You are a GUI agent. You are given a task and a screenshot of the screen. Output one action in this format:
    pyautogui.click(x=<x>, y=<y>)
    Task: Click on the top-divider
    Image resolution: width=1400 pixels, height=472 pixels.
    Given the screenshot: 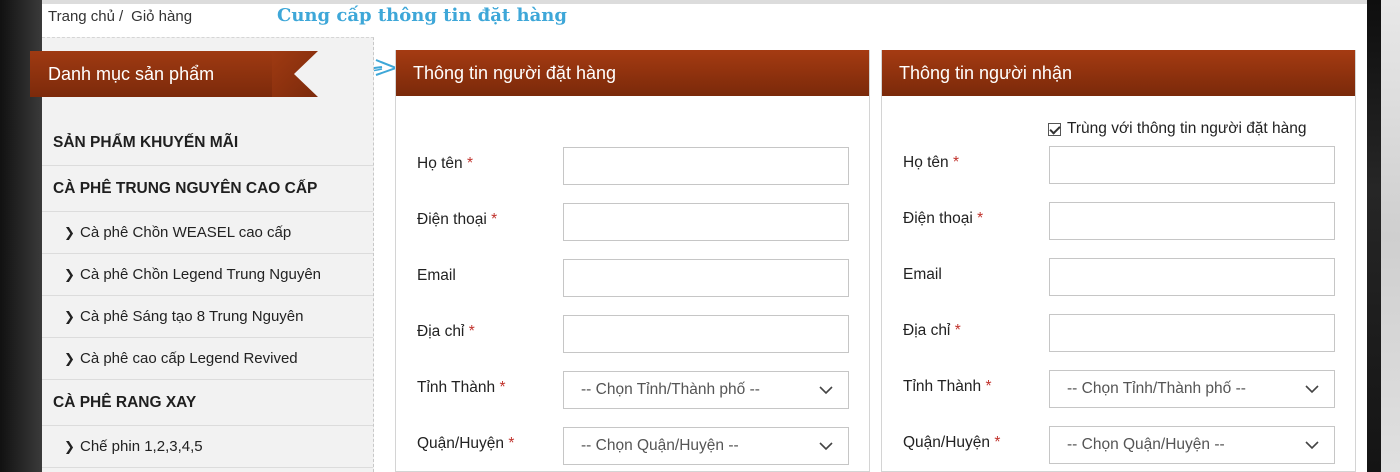 What is the action you would take?
    pyautogui.click(x=704, y=2)
    